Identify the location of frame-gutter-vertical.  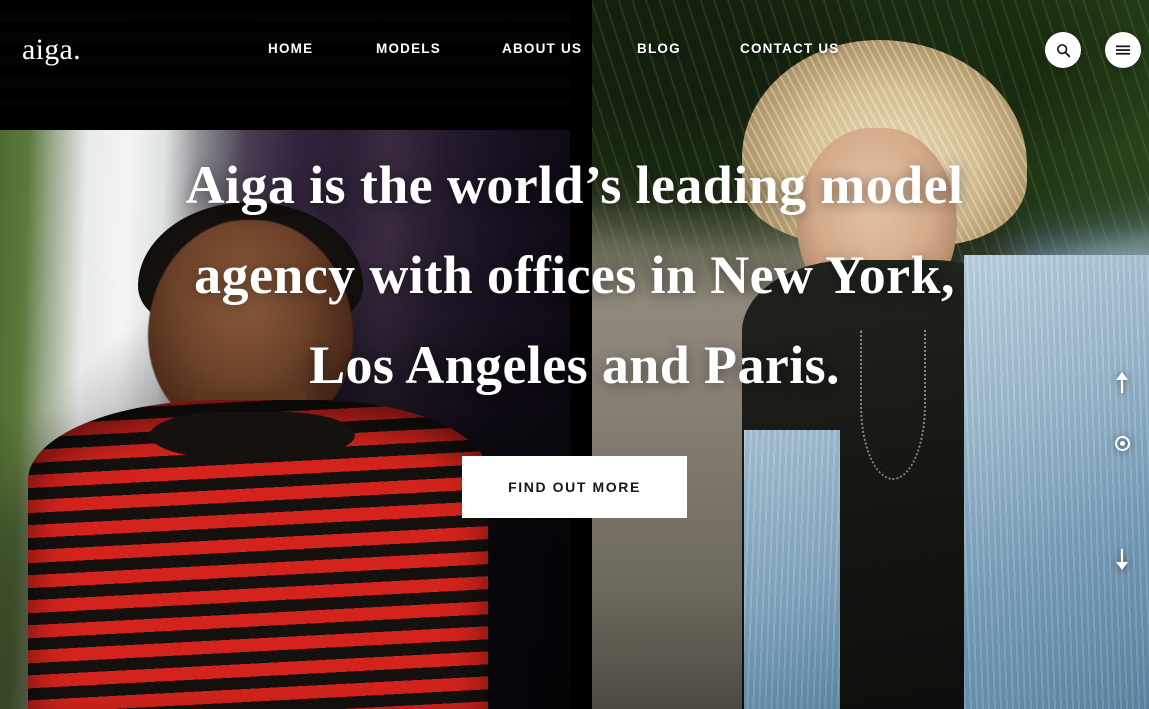
(581, 354).